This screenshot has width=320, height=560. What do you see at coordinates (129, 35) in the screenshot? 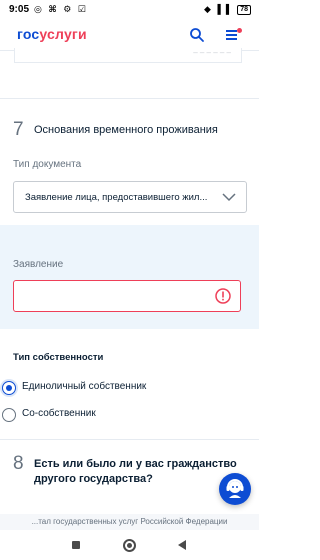
I see `app-header: госуслуги` at bounding box center [129, 35].